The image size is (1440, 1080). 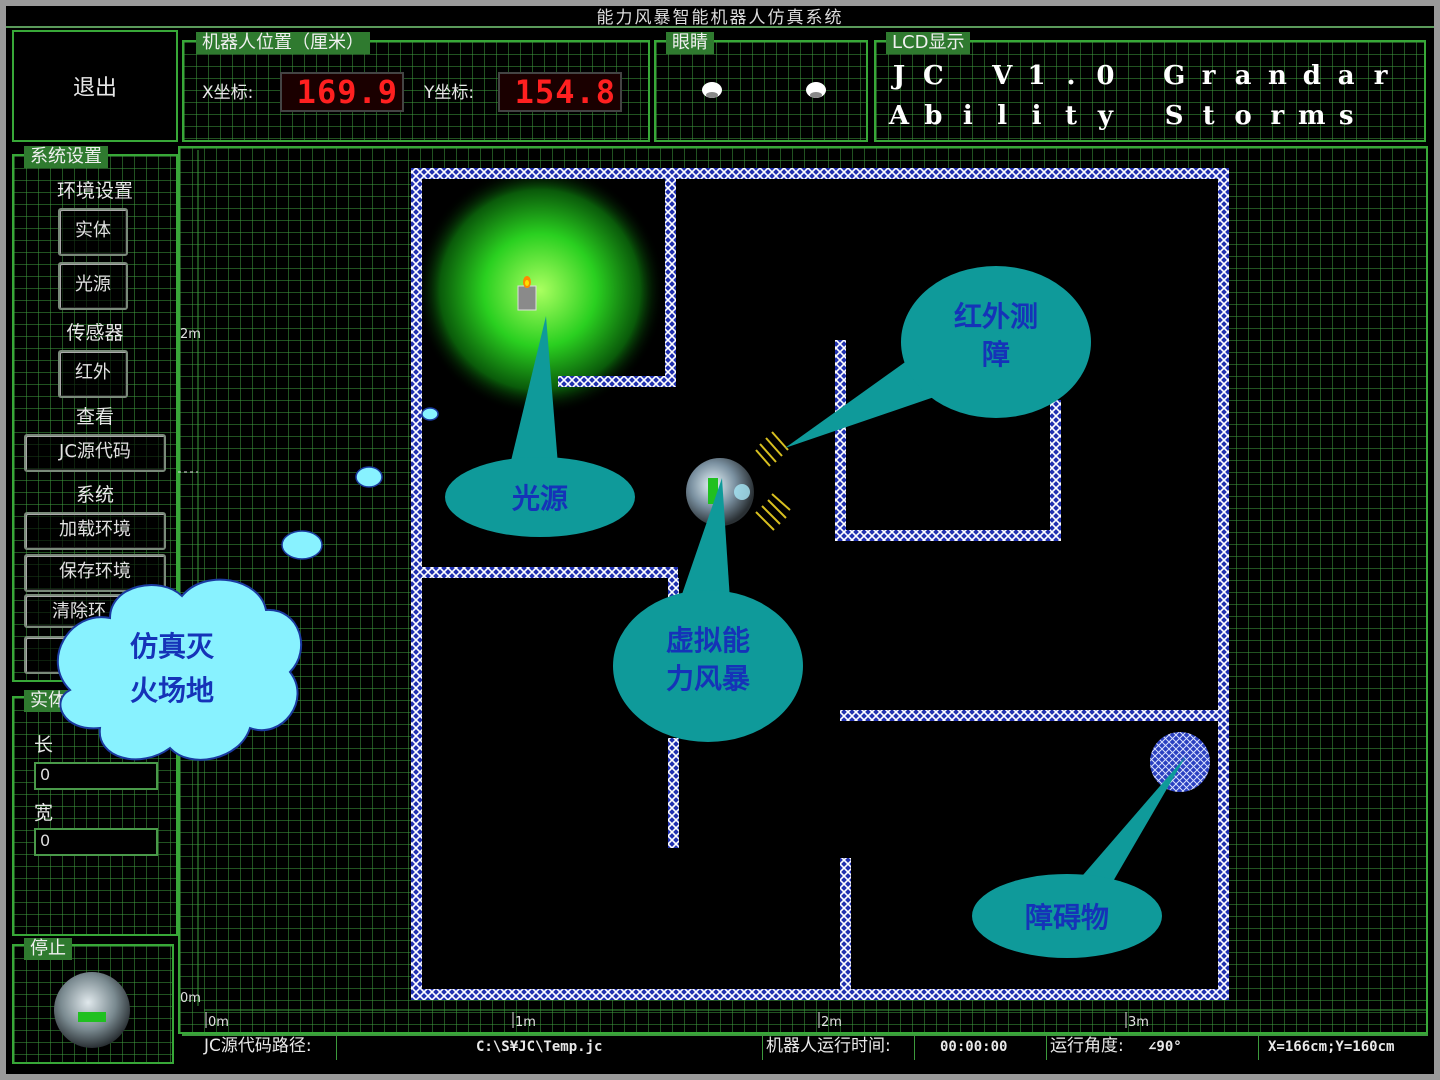 I want to click on infrared-callout-line1: 红外测, so click(x=996, y=316).